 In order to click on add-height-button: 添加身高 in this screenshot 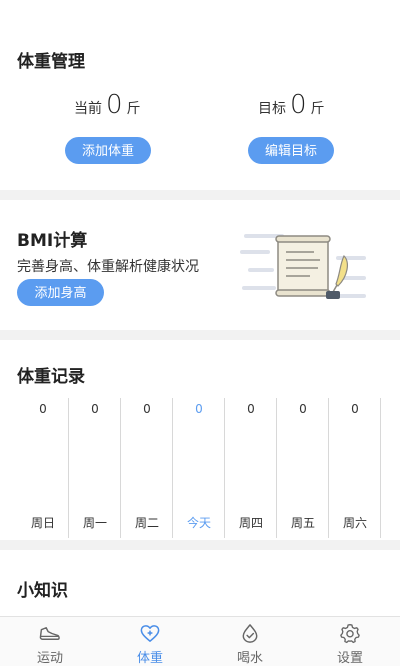, I will do `click(60, 292)`.